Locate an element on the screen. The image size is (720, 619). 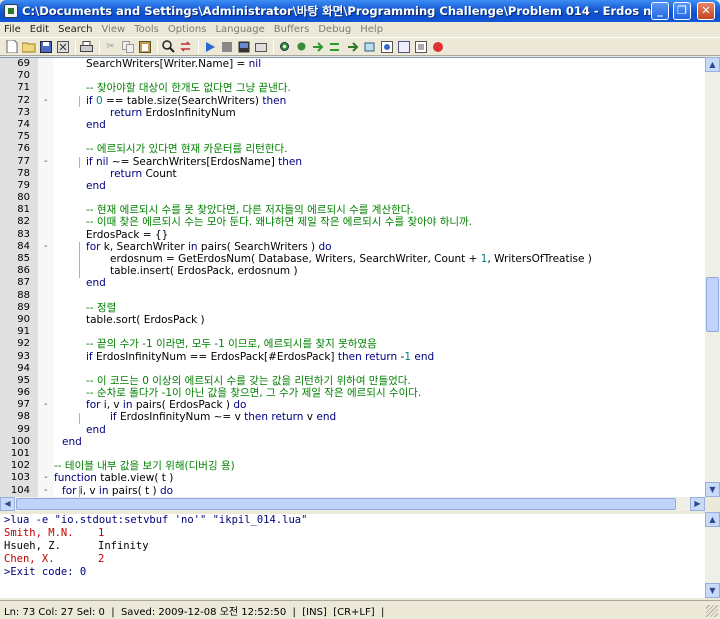
code-line: 79 end is located at coordinates (352, 186).